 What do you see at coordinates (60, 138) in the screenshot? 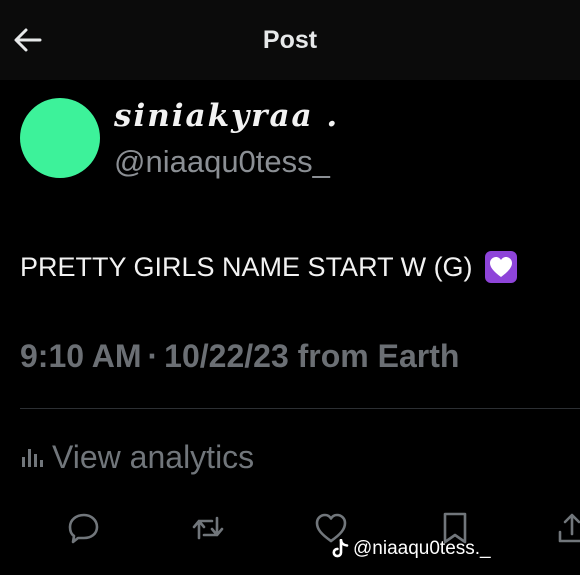
I see `avatar` at bounding box center [60, 138].